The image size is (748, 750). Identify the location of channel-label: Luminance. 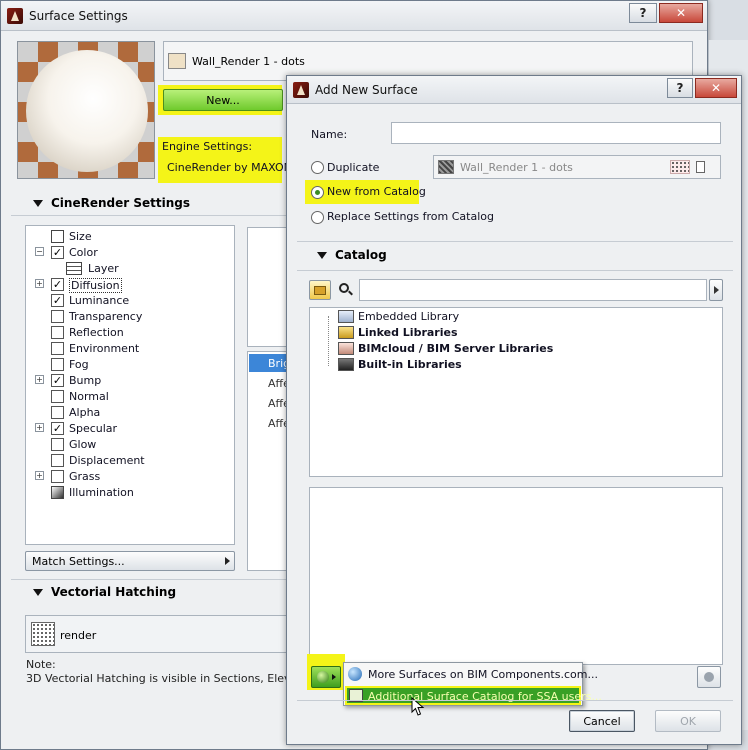
(99, 300).